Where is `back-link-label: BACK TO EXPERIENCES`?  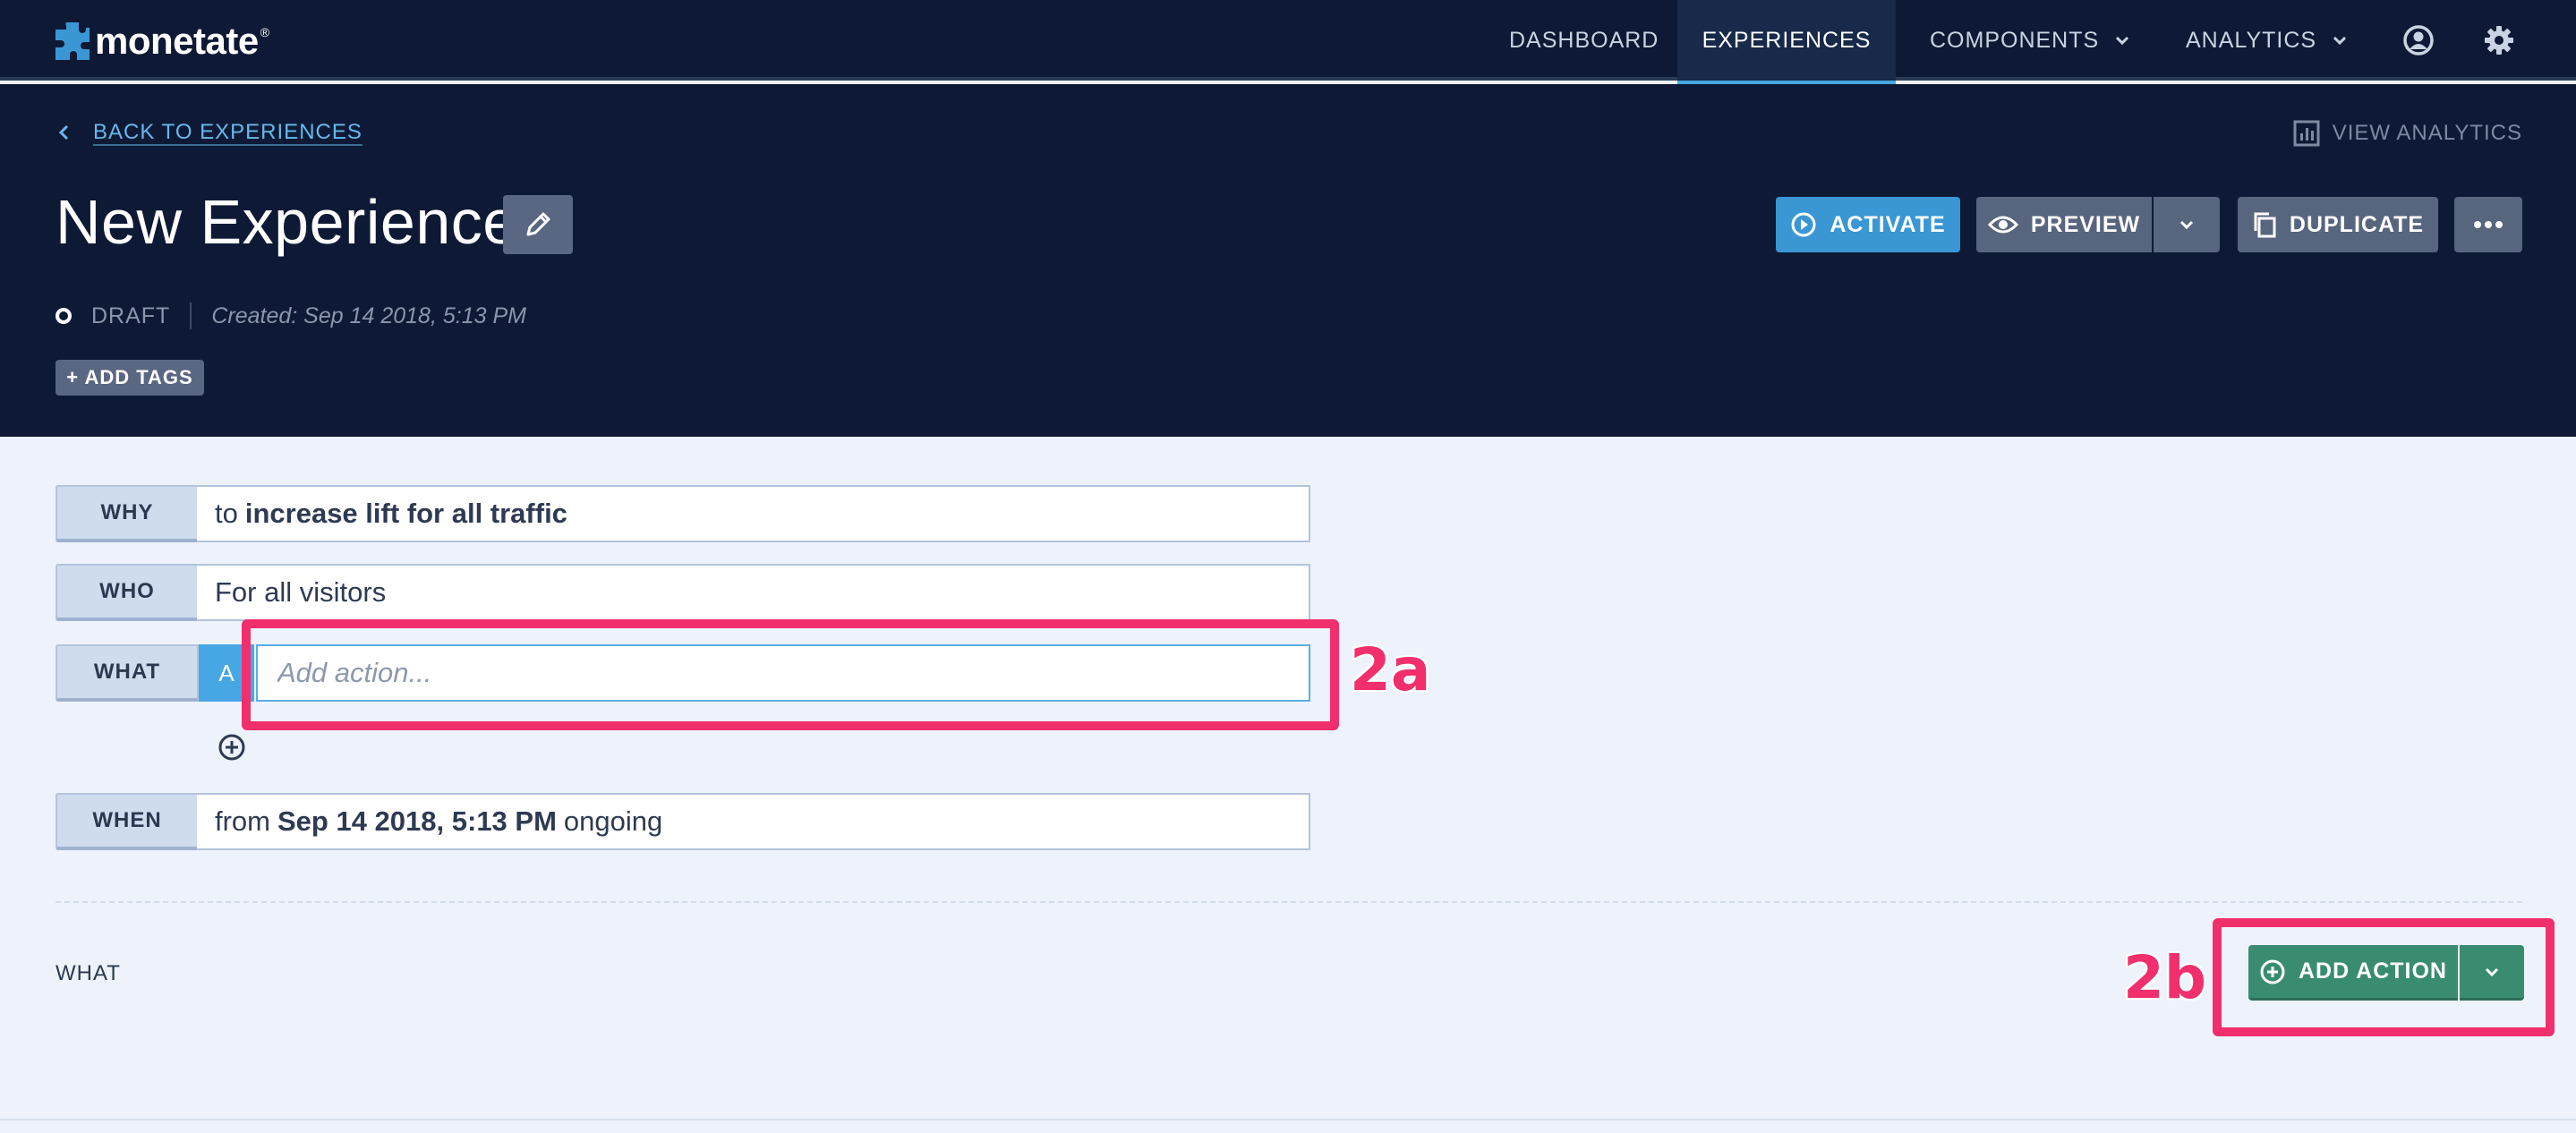 back-link-label: BACK TO EXPERIENCES is located at coordinates (228, 132).